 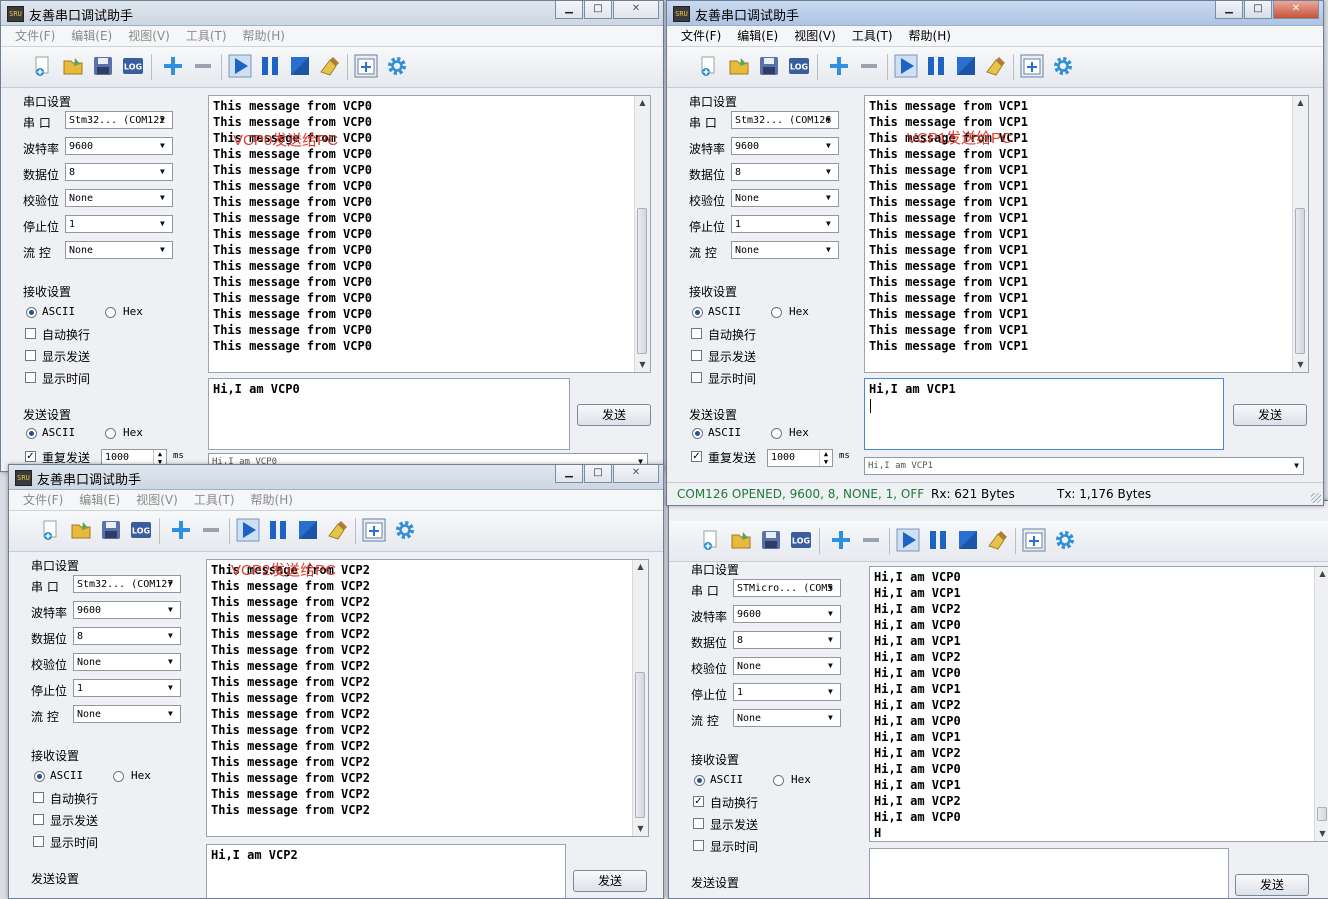 What do you see at coordinates (1084, 466) in the screenshot?
I see `send-history-select: Hi,I am VCP1 ▼` at bounding box center [1084, 466].